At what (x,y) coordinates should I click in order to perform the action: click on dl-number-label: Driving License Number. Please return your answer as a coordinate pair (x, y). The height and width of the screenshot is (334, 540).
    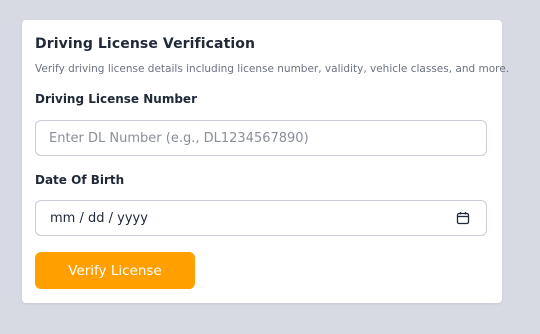
    Looking at the image, I should click on (116, 99).